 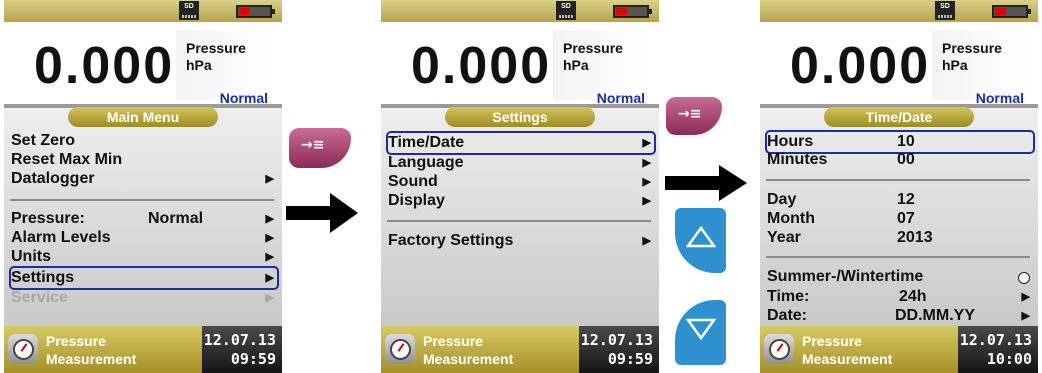 What do you see at coordinates (426, 162) in the screenshot?
I see `menu-item-label: Language` at bounding box center [426, 162].